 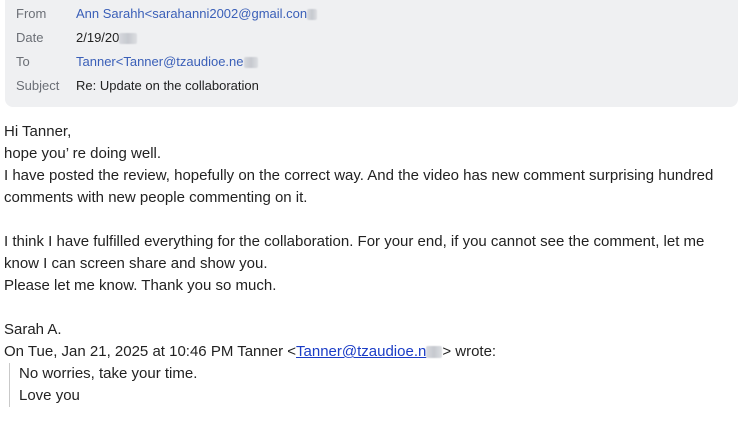 What do you see at coordinates (469, 351) in the screenshot?
I see `reply-outro: > wrote:` at bounding box center [469, 351].